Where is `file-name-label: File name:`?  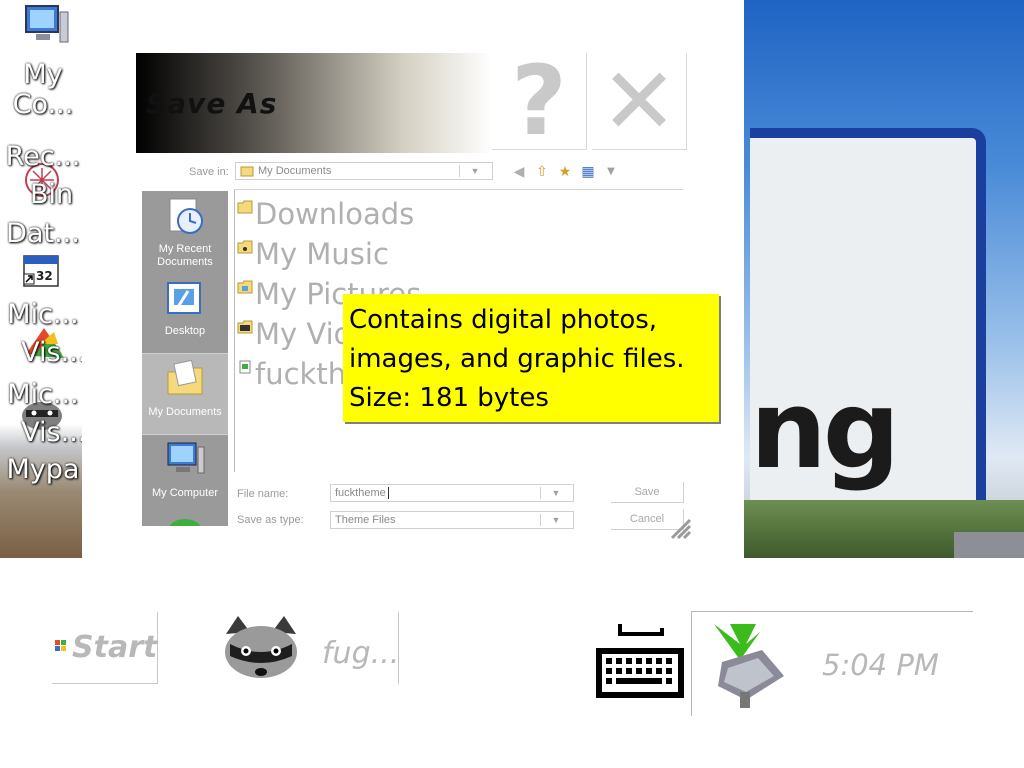
file-name-label: File name: is located at coordinates (263, 494).